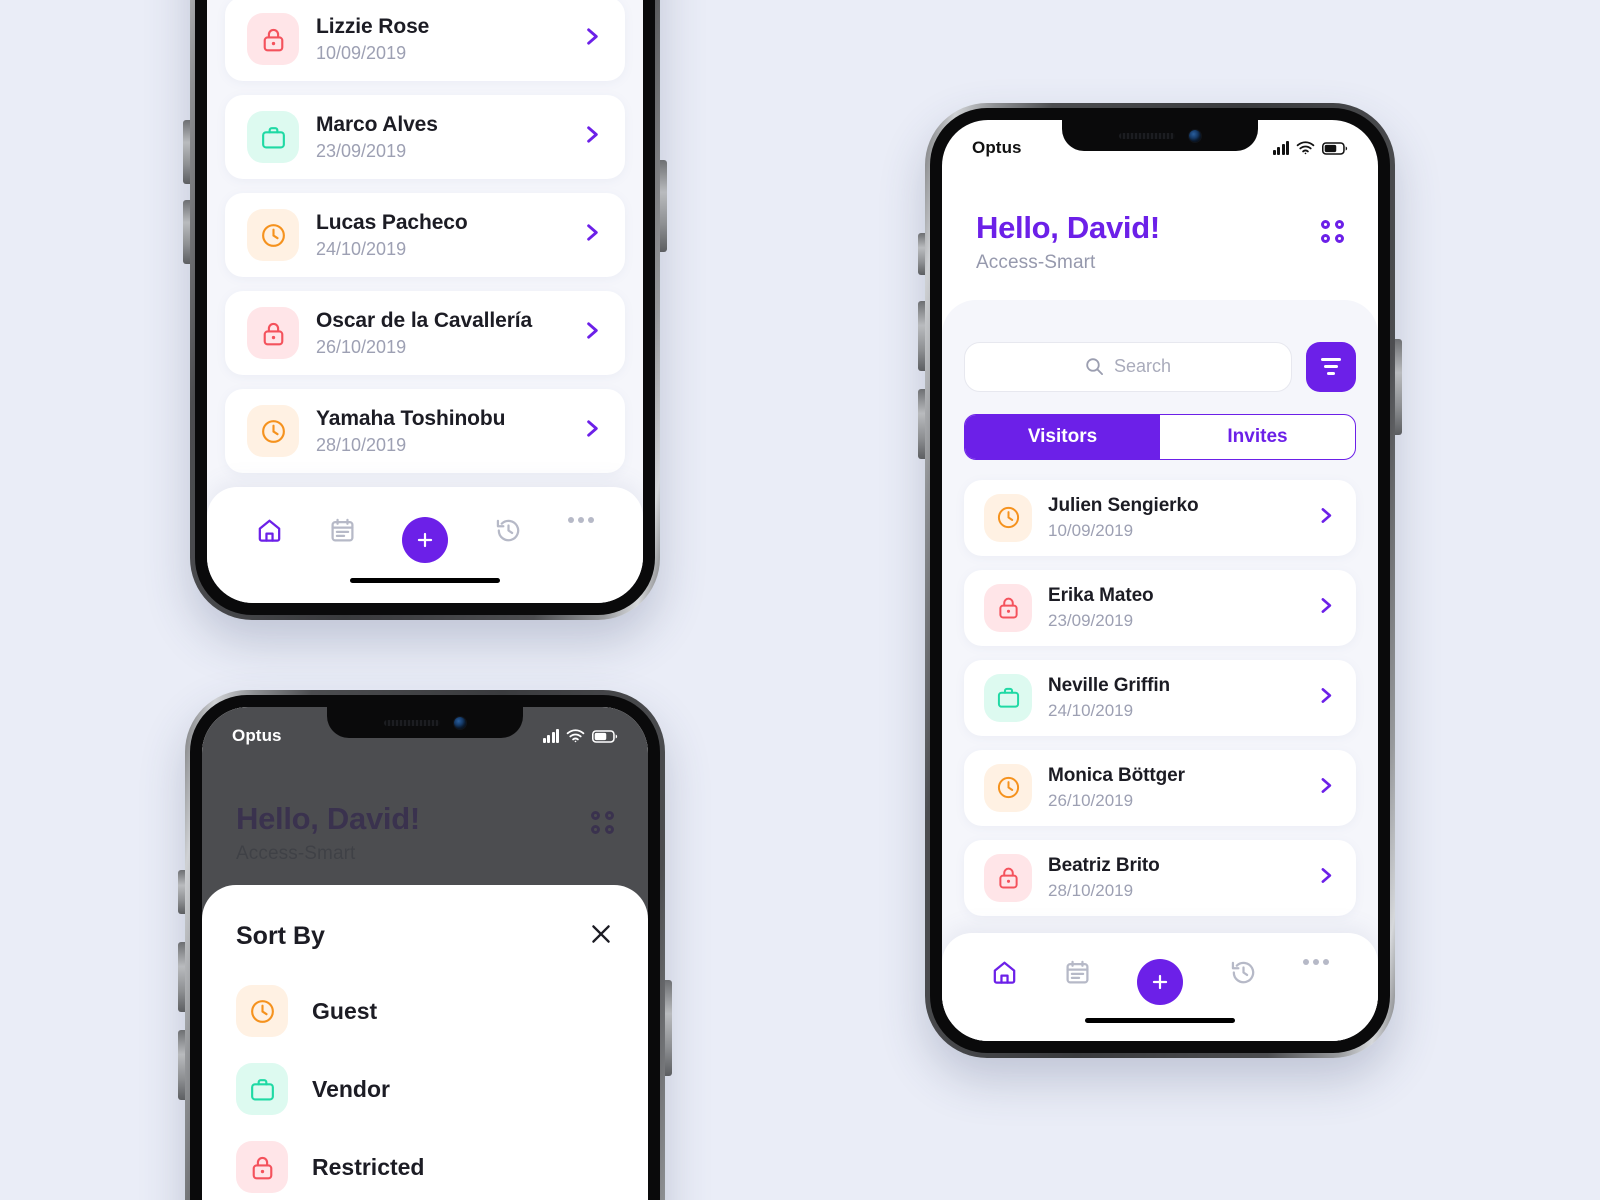 Image resolution: width=1600 pixels, height=1200 pixels. What do you see at coordinates (1173, 878) in the screenshot?
I see `list-item-text: Beatriz Brito 28/10/2019` at bounding box center [1173, 878].